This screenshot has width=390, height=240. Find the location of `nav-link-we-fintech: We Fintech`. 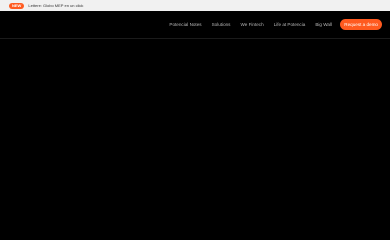

nav-link-we-fintech: We Fintech is located at coordinates (251, 24).